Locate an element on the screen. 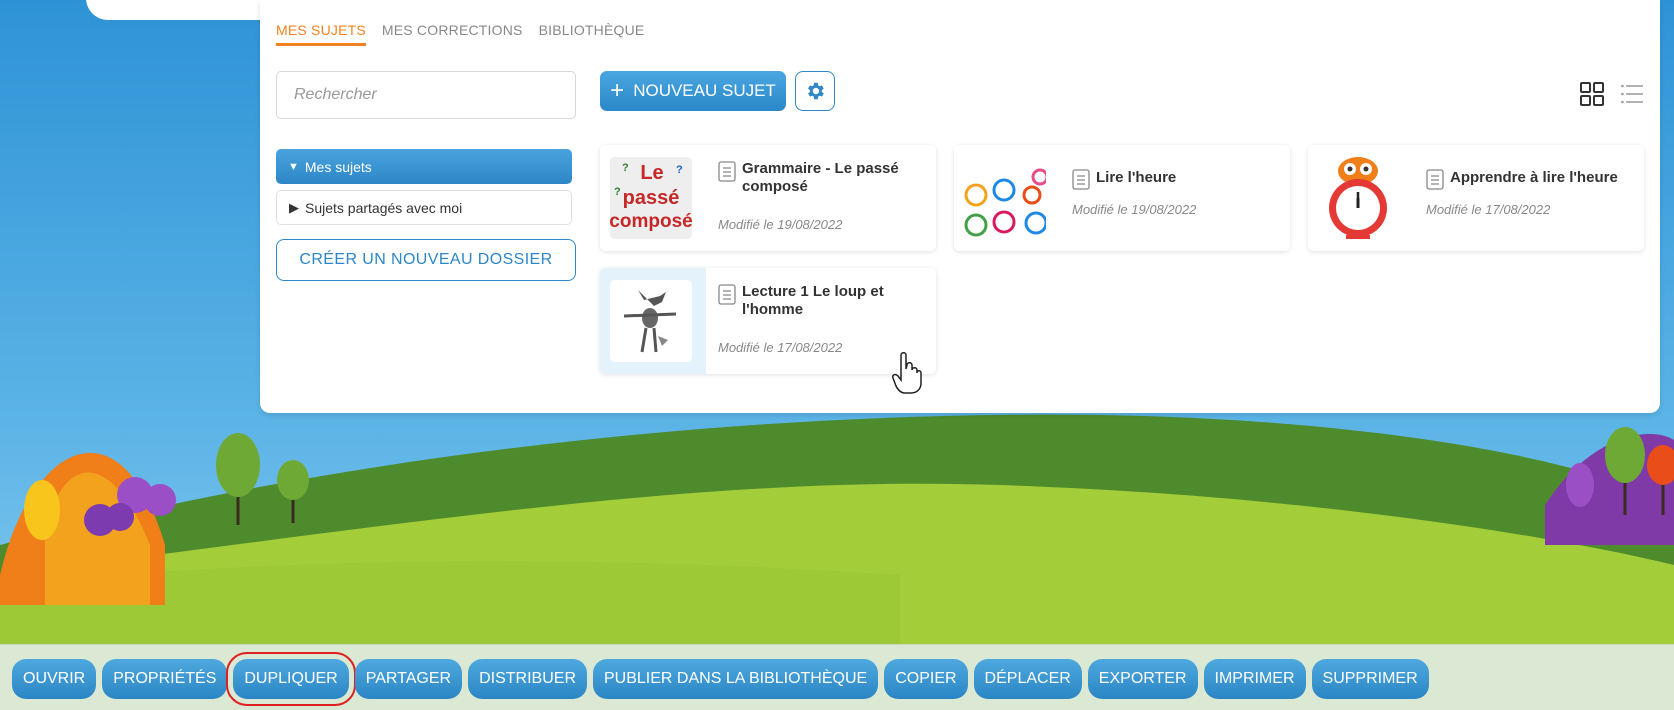 Image resolution: width=1674 pixels, height=710 pixels. hand-cursor-icon is located at coordinates (907, 373).